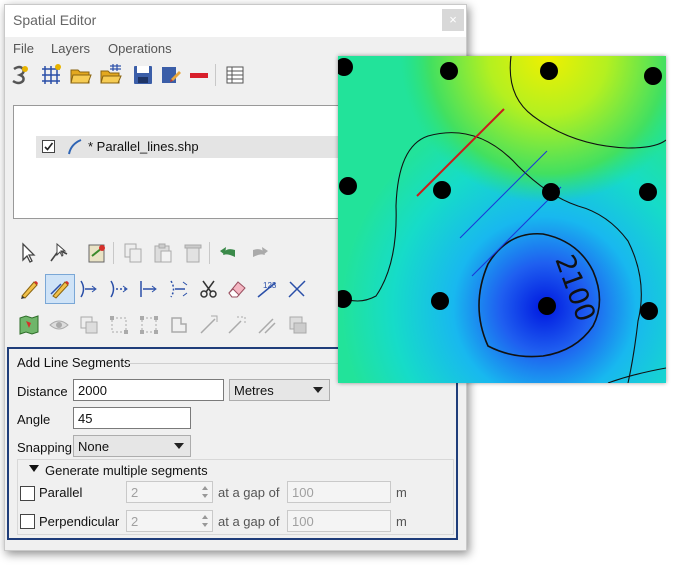 Image resolution: width=683 pixels, height=567 pixels. Describe the element at coordinates (27, 521) in the screenshot. I see `perpendicular-checkbox` at that location.